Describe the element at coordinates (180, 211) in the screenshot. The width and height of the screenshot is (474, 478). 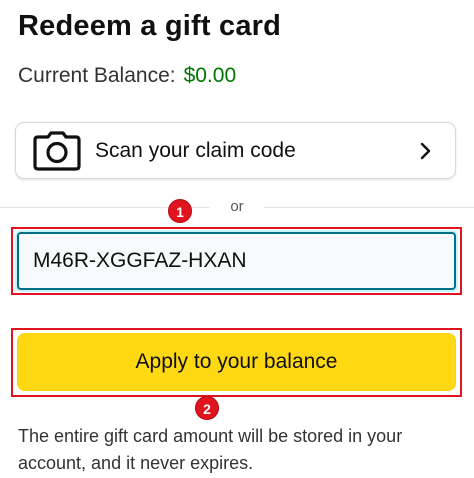
I see `step-1-badge: 1` at that location.